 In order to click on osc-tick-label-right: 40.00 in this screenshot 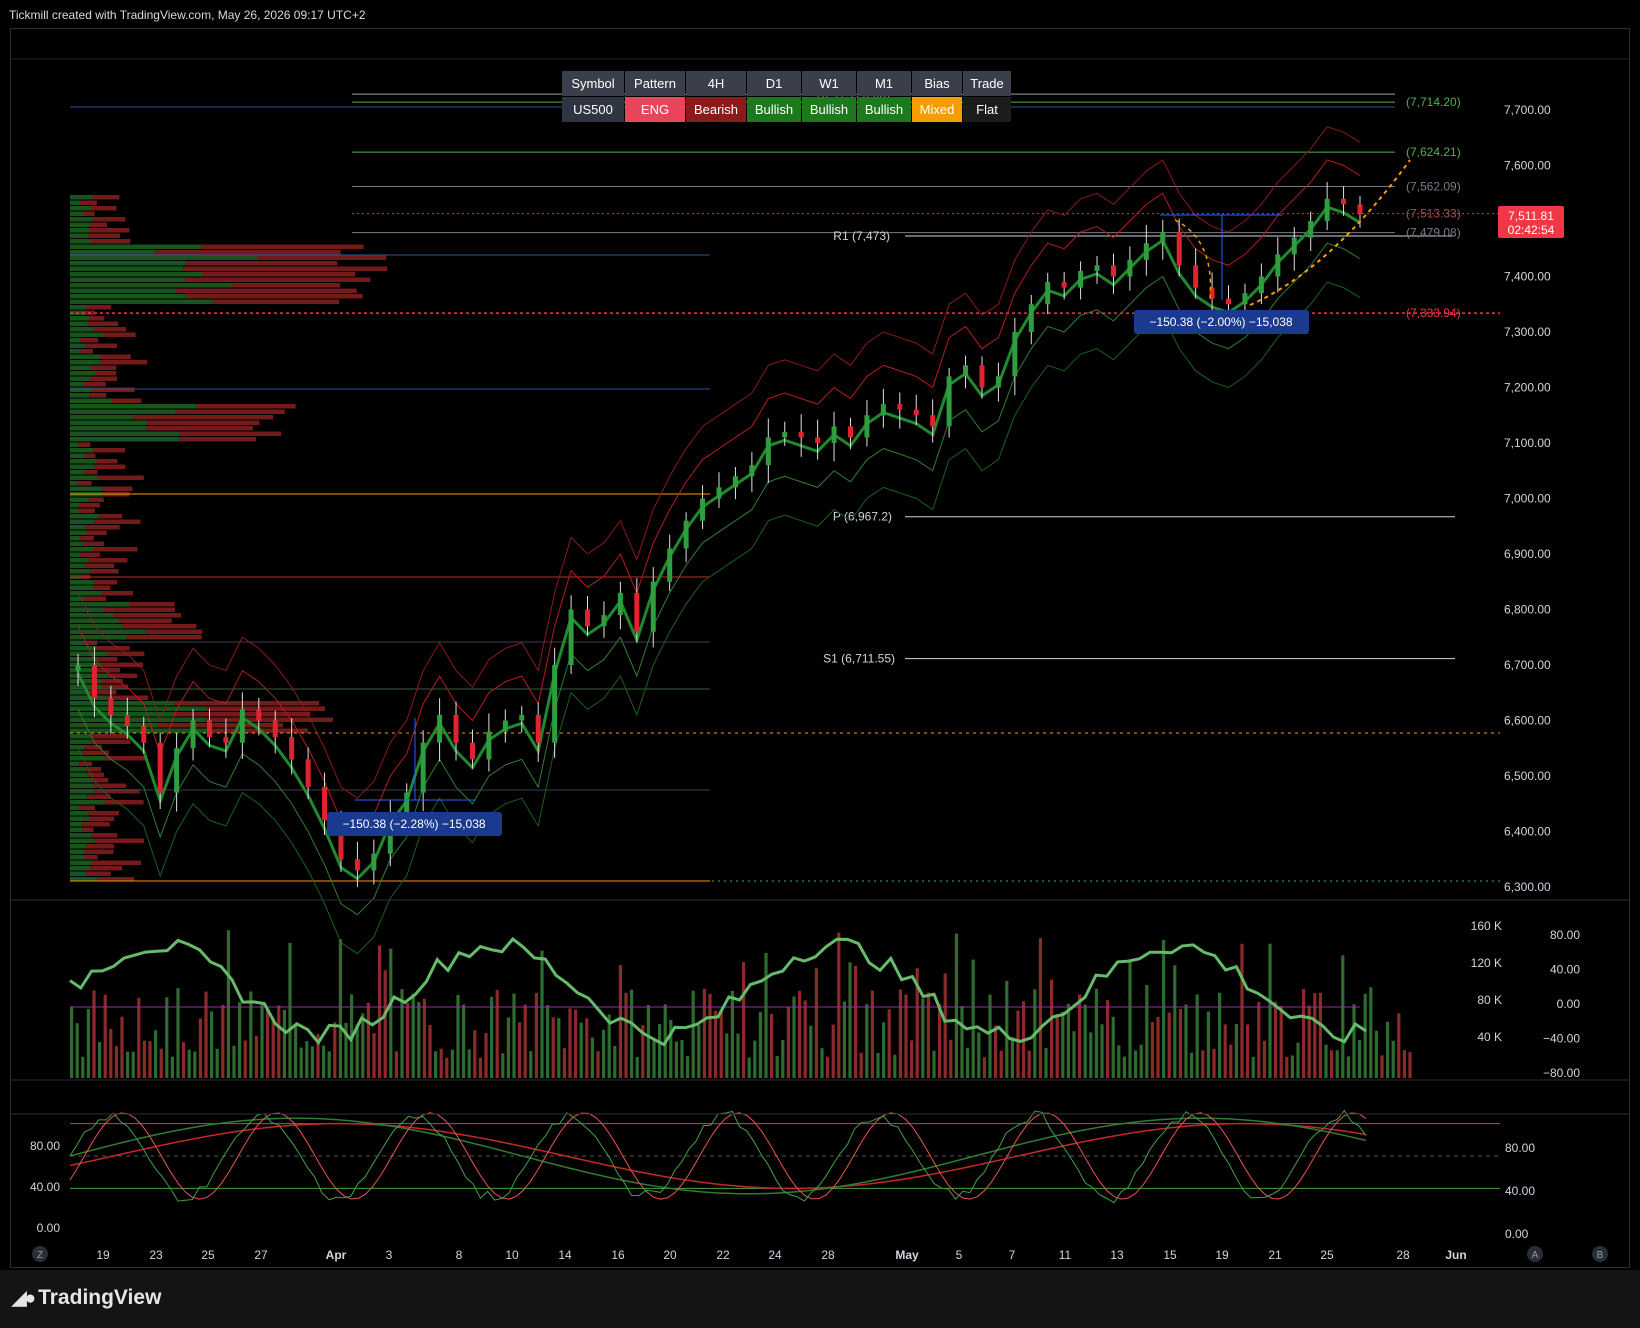, I will do `click(1520, 1191)`.